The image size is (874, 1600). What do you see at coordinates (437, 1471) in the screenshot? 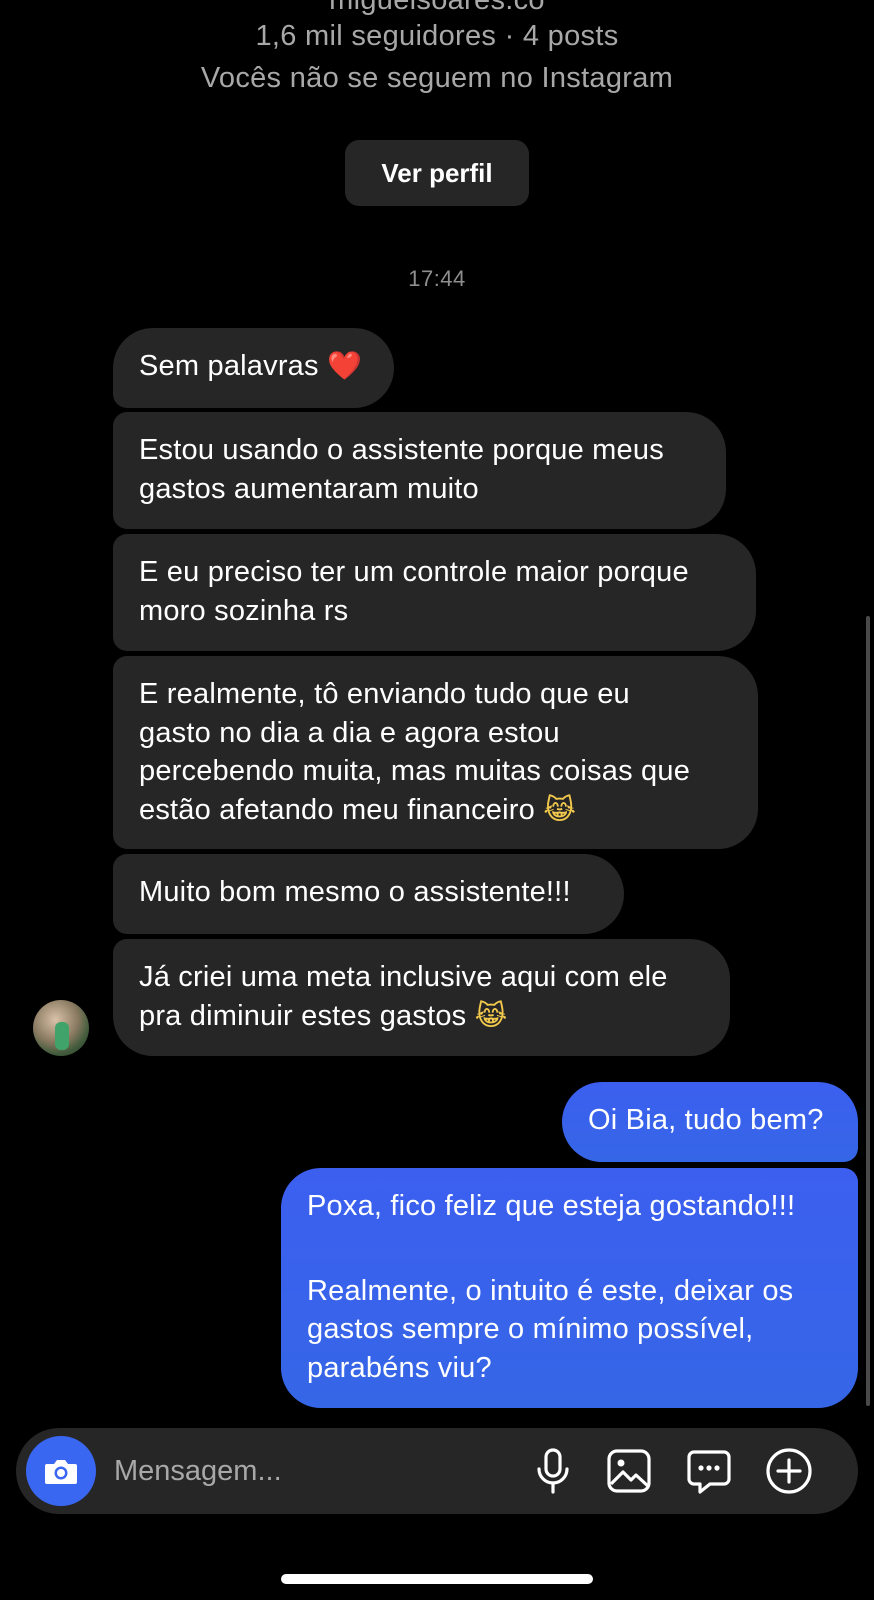
I see `message-composer` at bounding box center [437, 1471].